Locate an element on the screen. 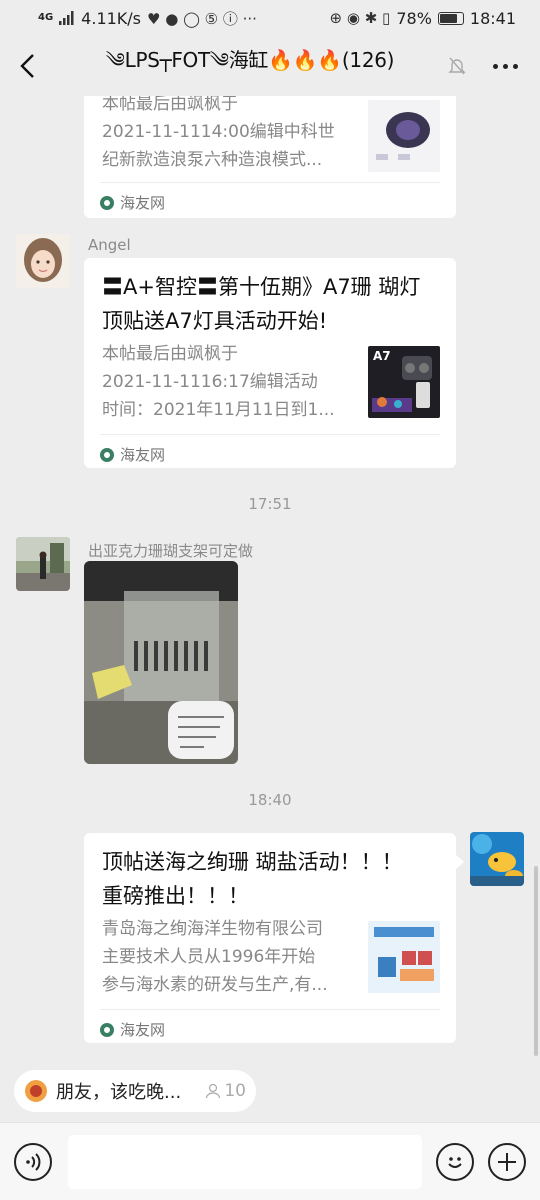 This screenshot has height=1200, width=540. sender-name: Angel is located at coordinates (109, 245).